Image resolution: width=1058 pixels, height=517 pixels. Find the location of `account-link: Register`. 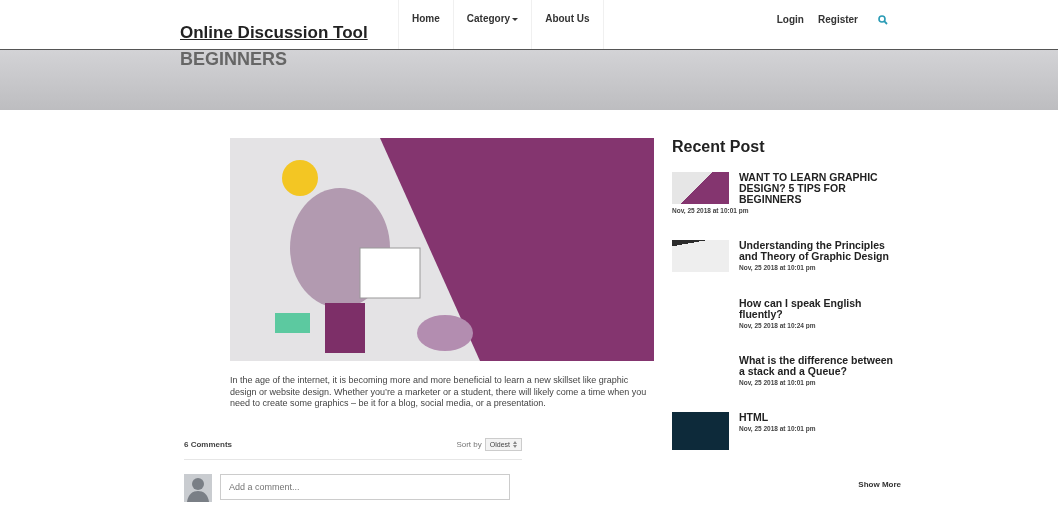

account-link: Register is located at coordinates (838, 19).